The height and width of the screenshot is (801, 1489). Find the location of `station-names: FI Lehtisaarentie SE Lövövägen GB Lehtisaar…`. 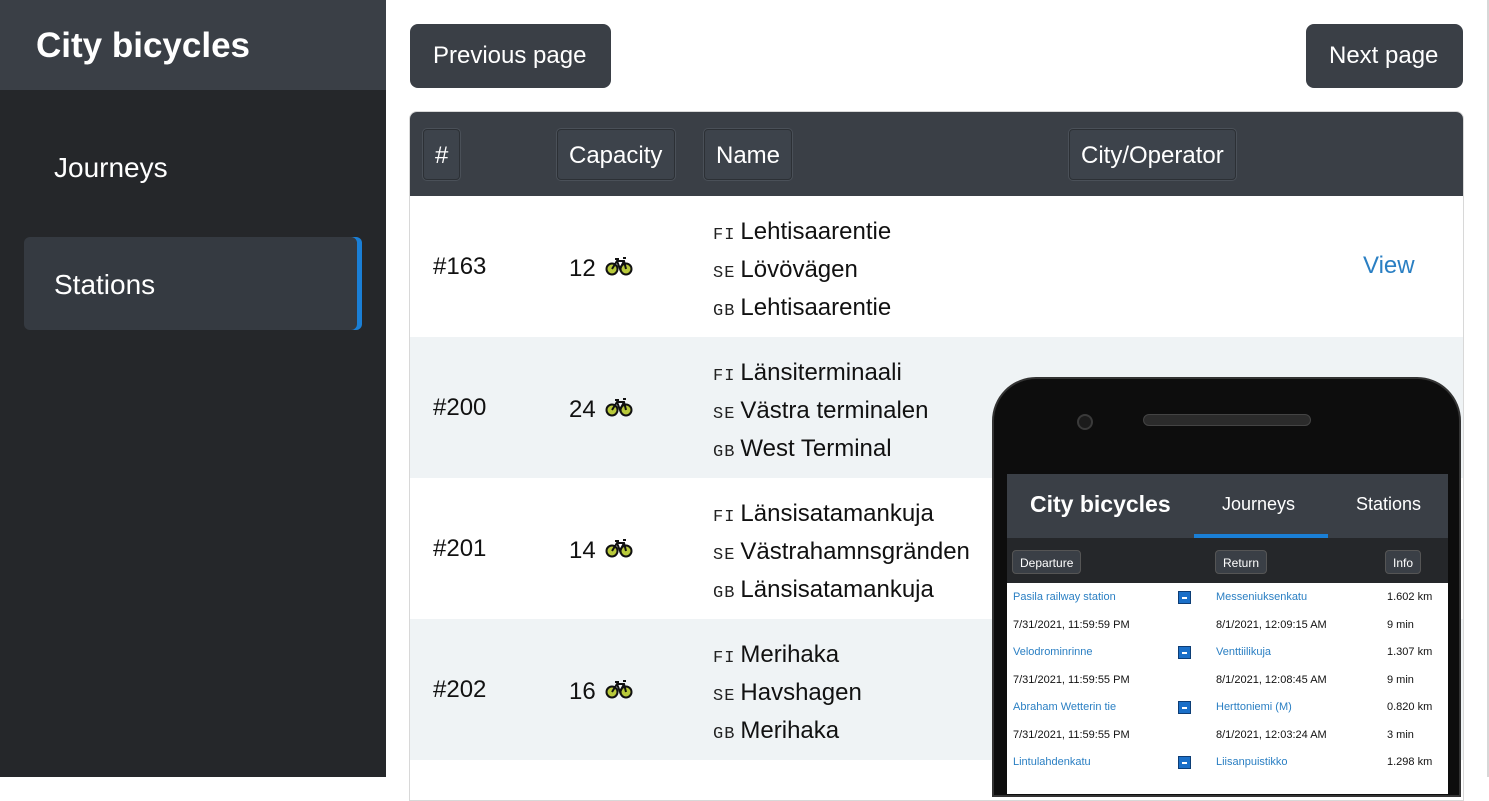

station-names: FI Lehtisaarentie SE Lövövägen GB Lehtisaar… is located at coordinates (802, 273).